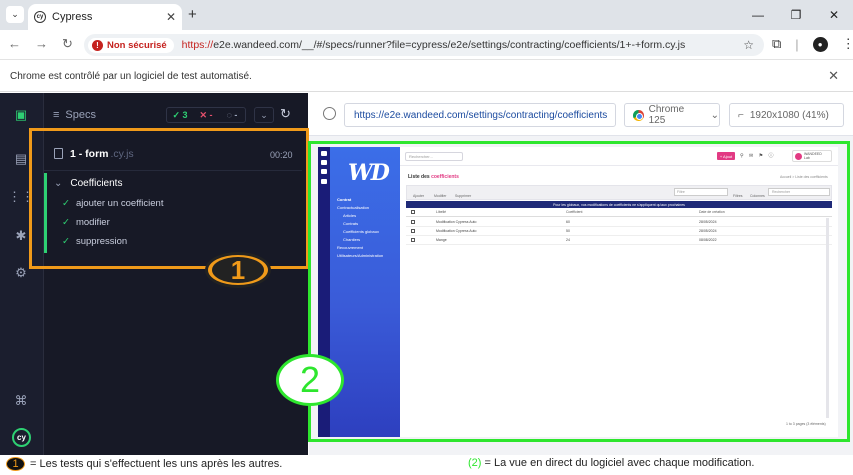 This screenshot has height=475, width=853. What do you see at coordinates (169, 198) in the screenshot?
I see `orange-annotation-box` at bounding box center [169, 198].